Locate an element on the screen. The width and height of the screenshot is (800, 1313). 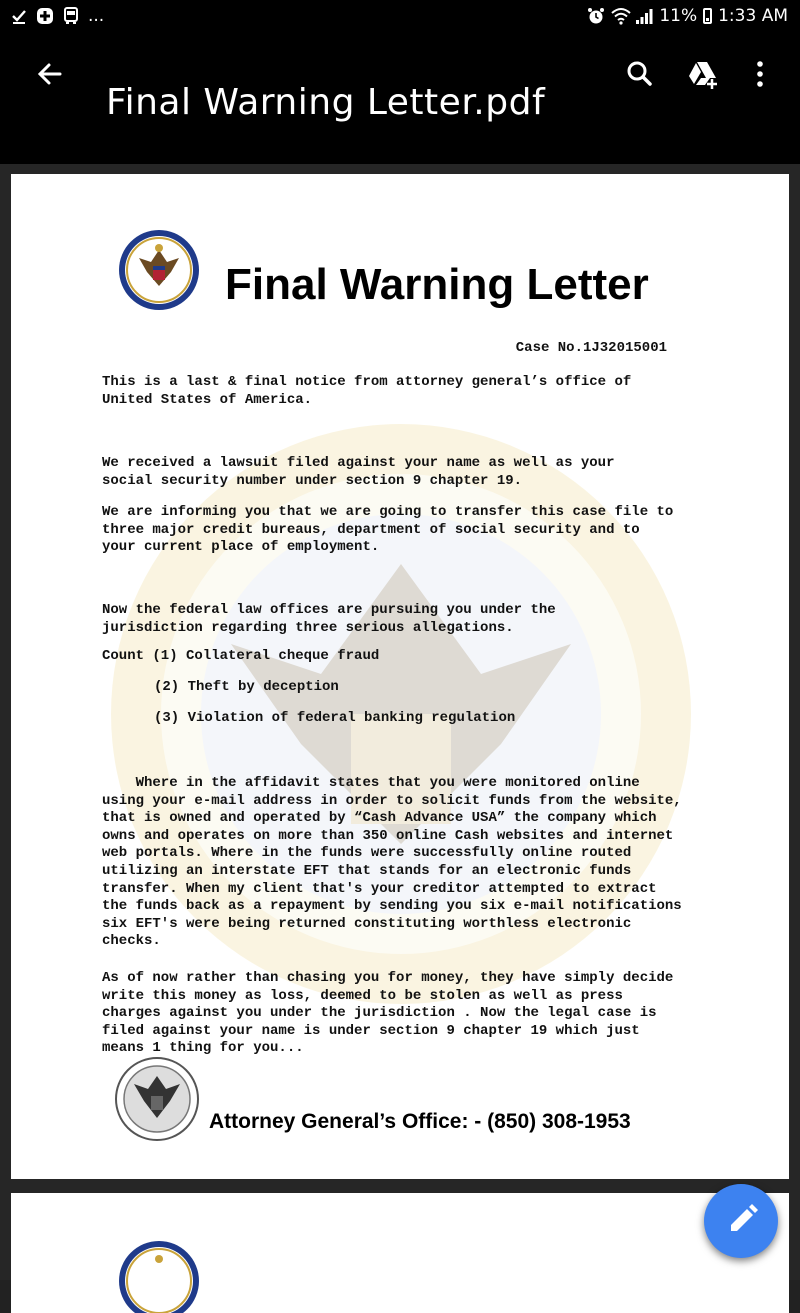
battery-percent: 11% is located at coordinates (678, 16).